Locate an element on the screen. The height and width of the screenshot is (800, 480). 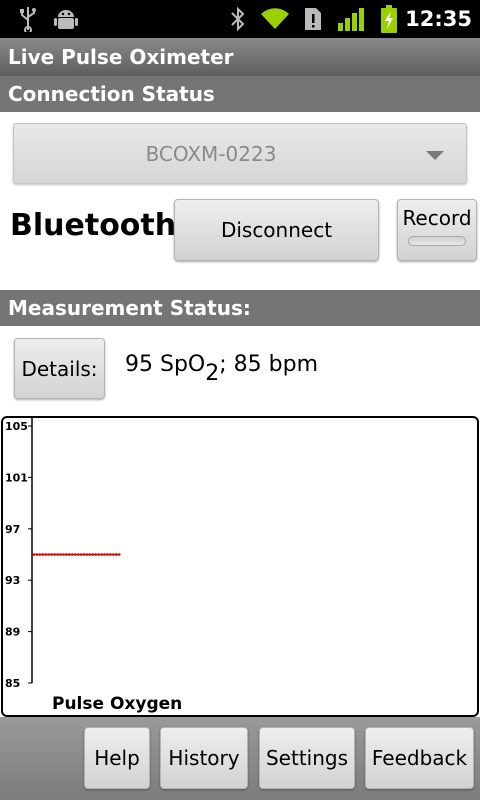
y-tick-label-3: 97 is located at coordinates (12, 529).